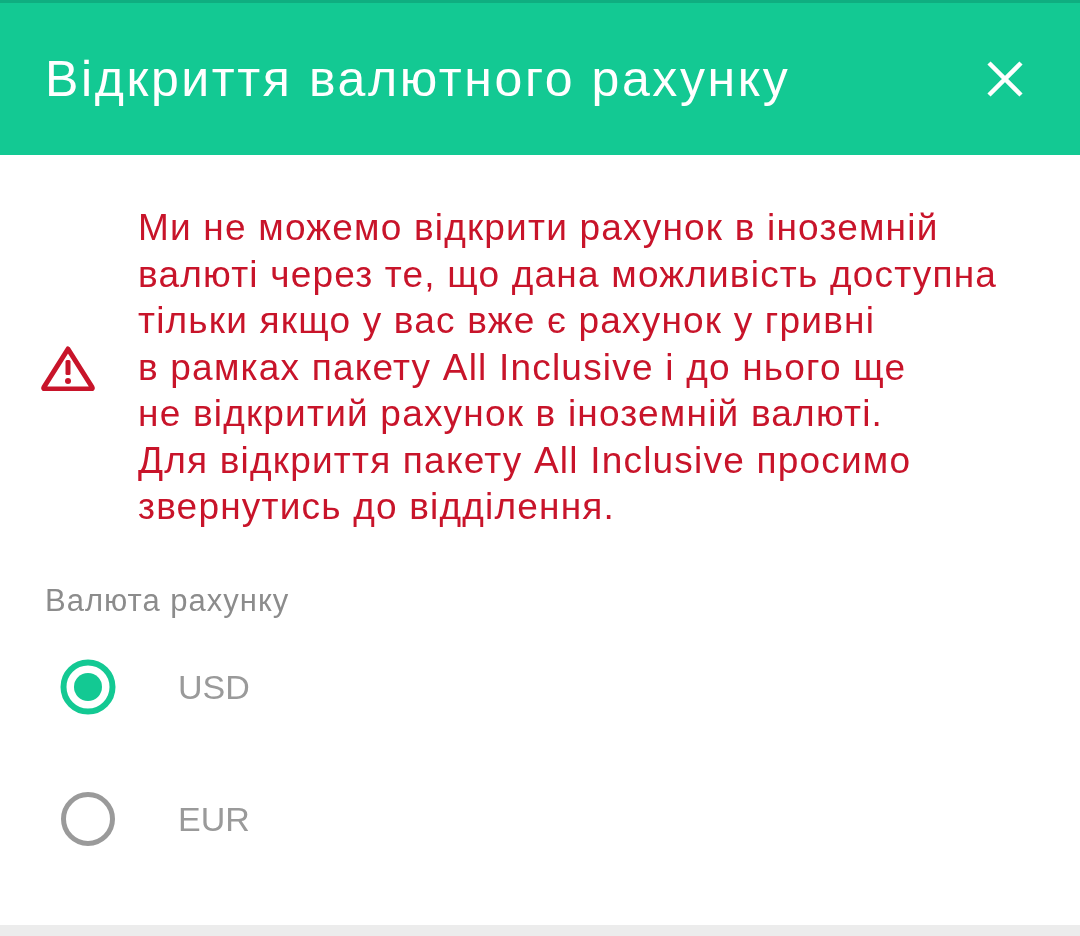  I want to click on close-icon, so click(1005, 79).